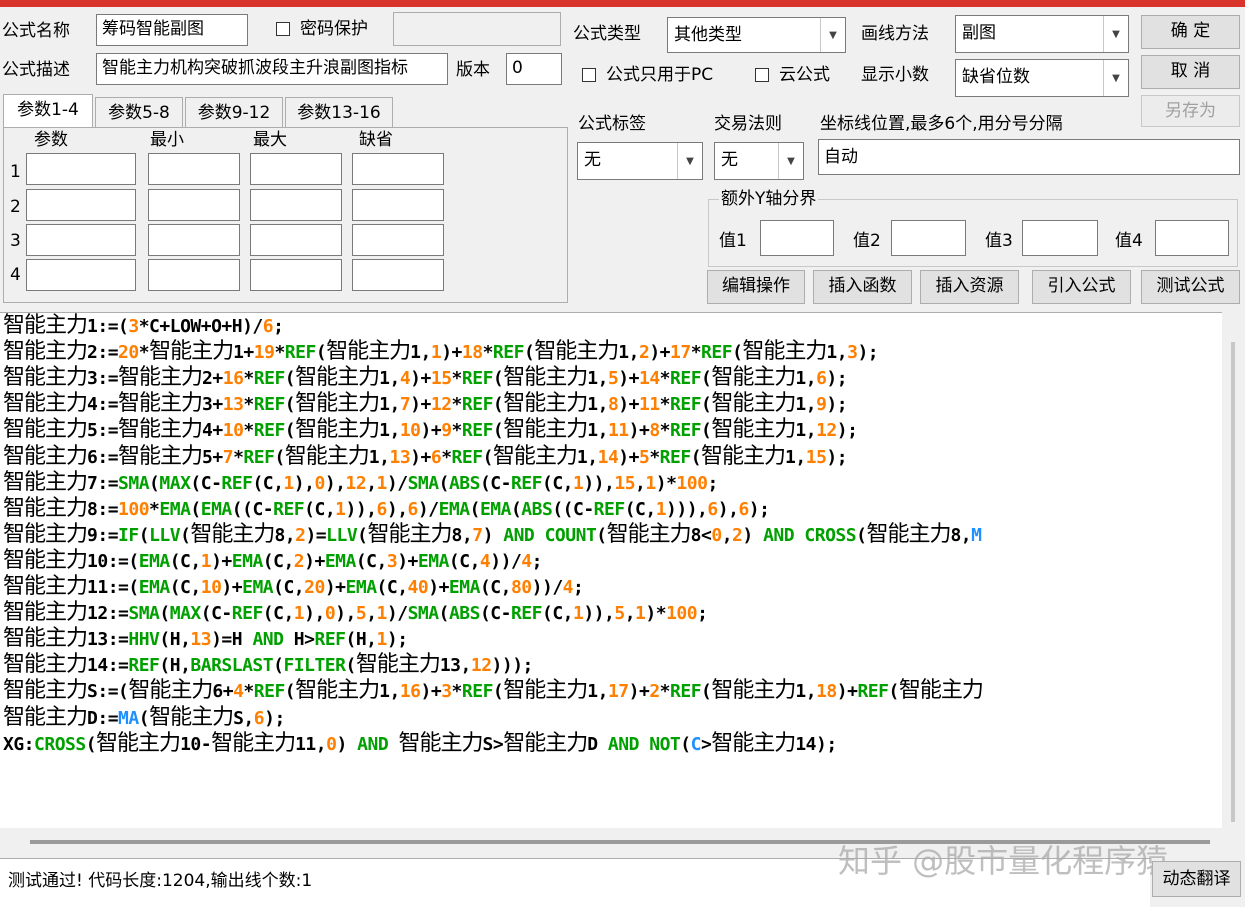 The height and width of the screenshot is (907, 1245). I want to click on code-token: 11, so click(649, 405).